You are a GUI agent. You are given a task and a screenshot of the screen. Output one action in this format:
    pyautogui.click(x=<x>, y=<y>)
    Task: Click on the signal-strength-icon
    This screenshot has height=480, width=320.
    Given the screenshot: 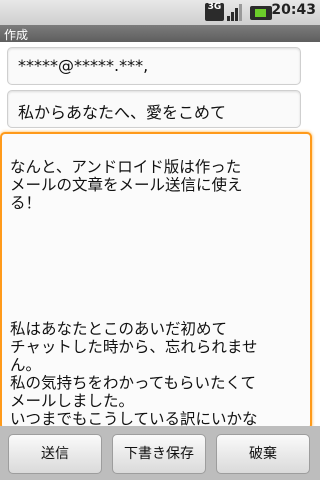 What is the action you would take?
    pyautogui.click(x=237, y=12)
    